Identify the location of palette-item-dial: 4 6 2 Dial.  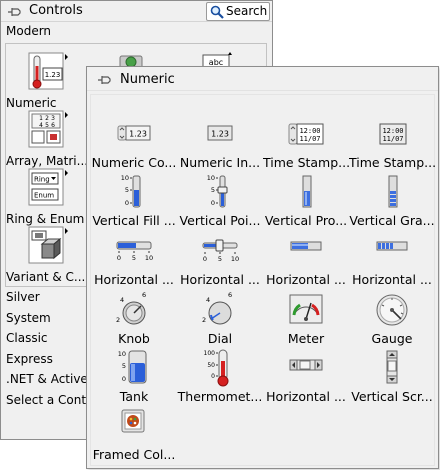
(220, 321).